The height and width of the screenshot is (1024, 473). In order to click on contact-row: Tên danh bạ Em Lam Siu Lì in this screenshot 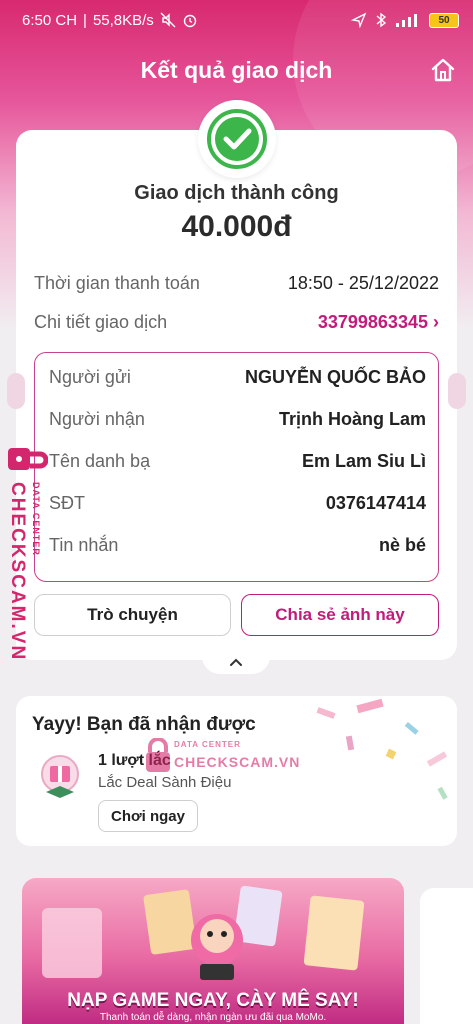, I will do `click(237, 461)`.